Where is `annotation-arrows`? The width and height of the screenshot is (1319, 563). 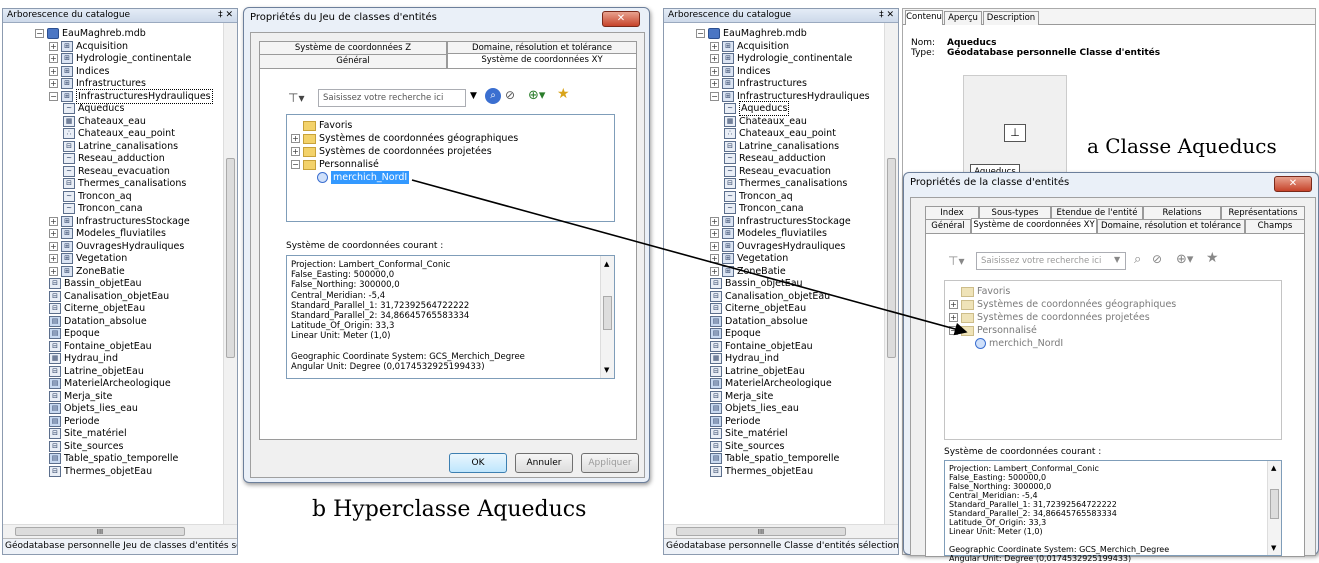 annotation-arrows is located at coordinates (689, 257).